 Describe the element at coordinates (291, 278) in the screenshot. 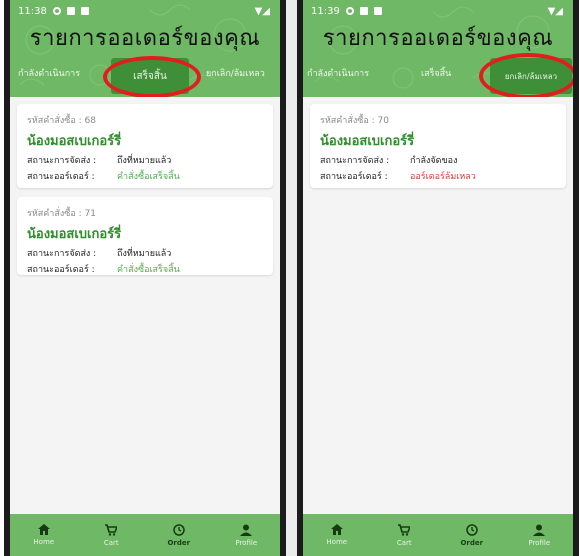

I see `screen-divider` at that location.